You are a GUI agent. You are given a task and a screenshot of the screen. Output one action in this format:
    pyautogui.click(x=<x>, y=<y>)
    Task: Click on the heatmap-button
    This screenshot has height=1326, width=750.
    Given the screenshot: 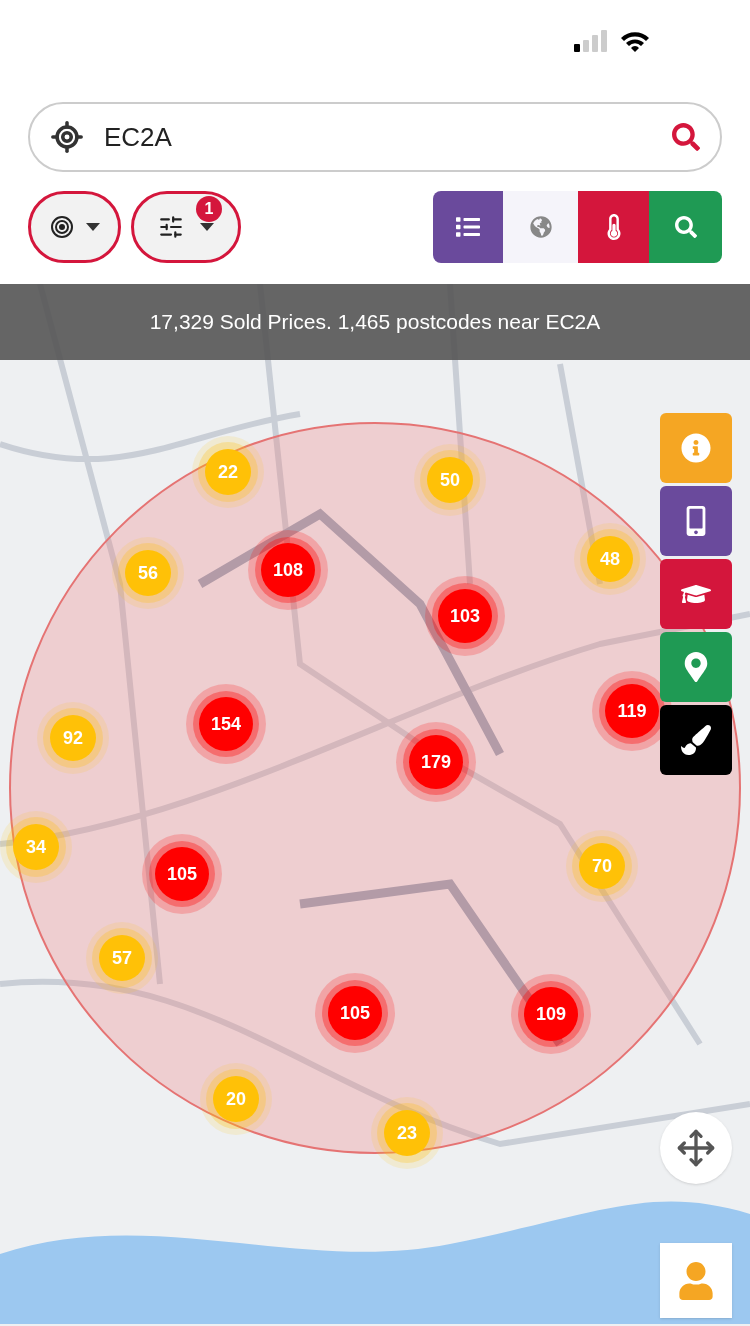 What is the action you would take?
    pyautogui.click(x=613, y=227)
    